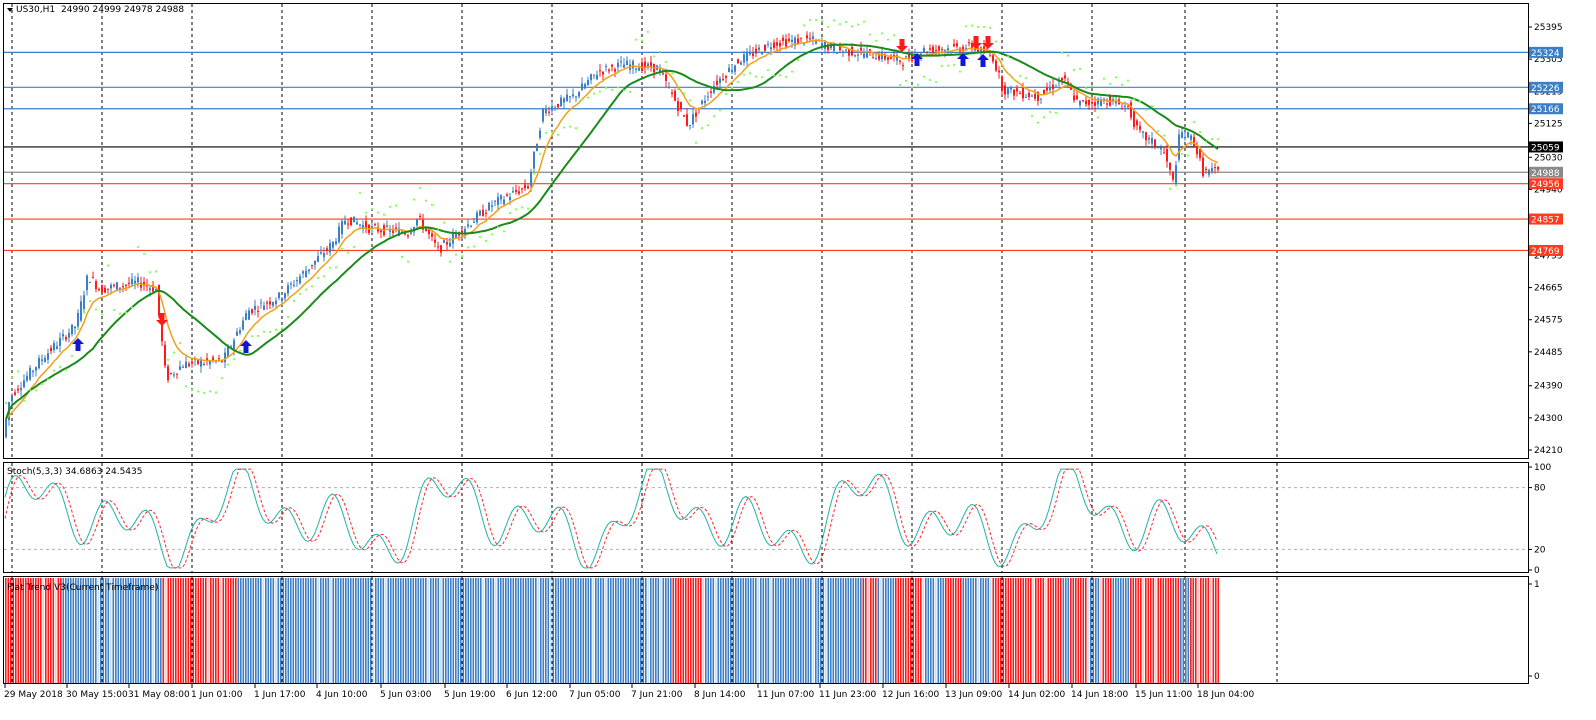 Image resolution: width=1596 pixels, height=720 pixels. Describe the element at coordinates (1545, 185) in the screenshot. I see `level-tag-value: 24956` at that location.